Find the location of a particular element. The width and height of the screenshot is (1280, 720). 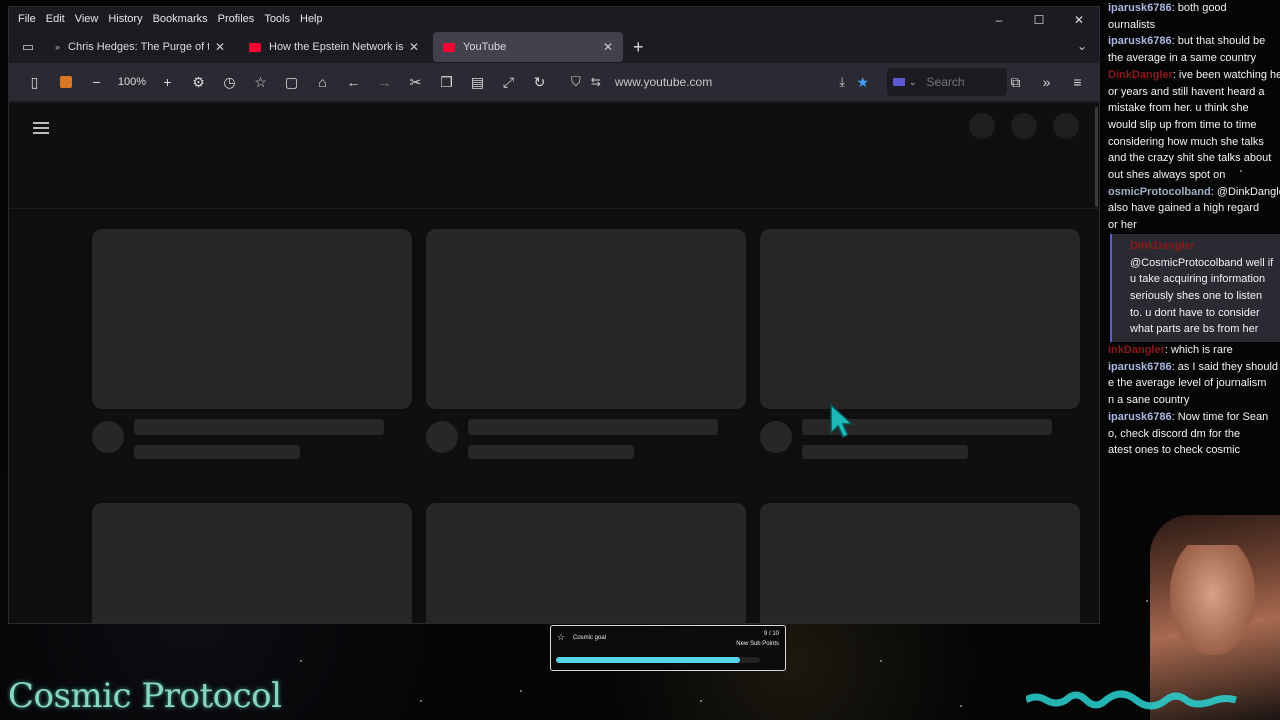

star-icon: ☆ is located at coordinates (561, 637).